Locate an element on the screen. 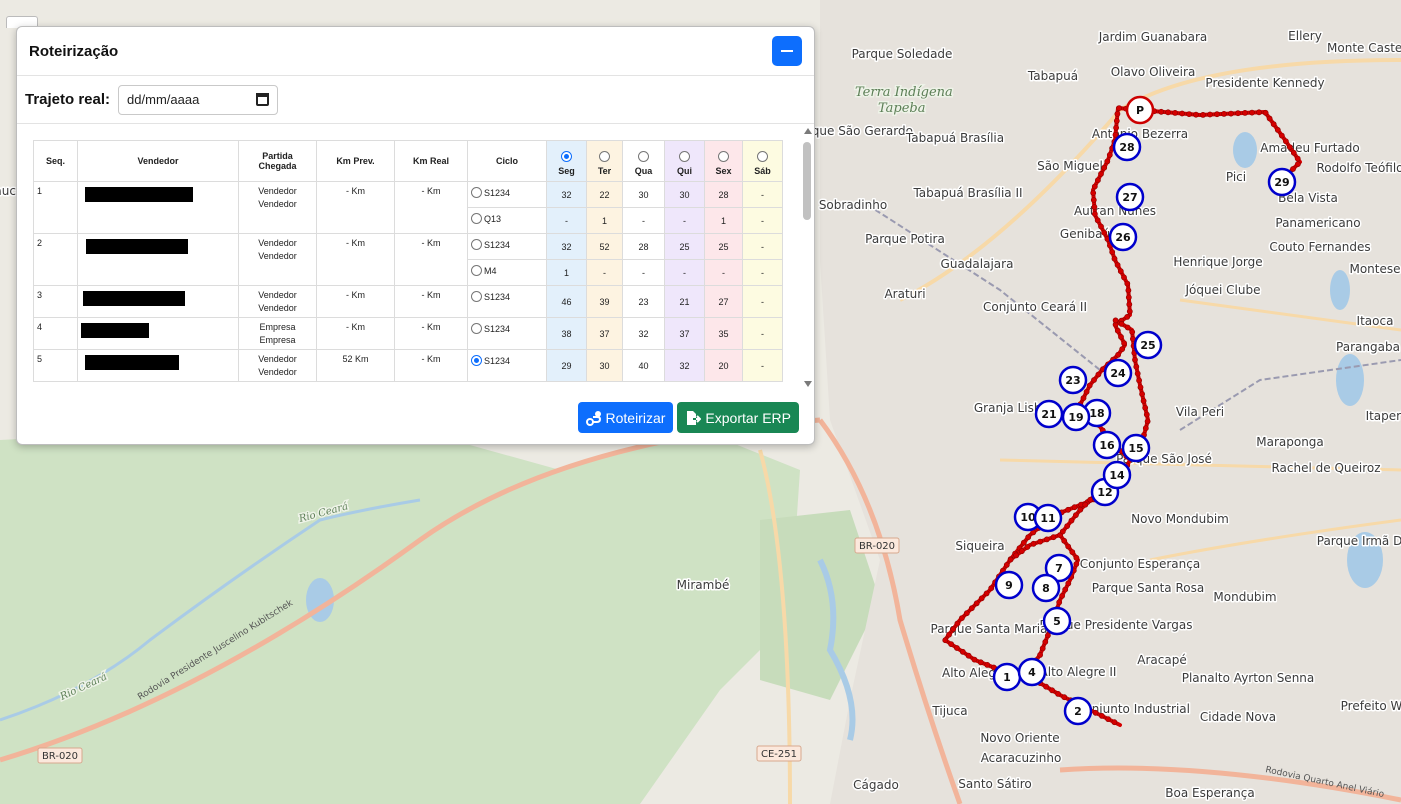 The width and height of the screenshot is (1401, 804). col-day-qui: Qui is located at coordinates (684, 161).